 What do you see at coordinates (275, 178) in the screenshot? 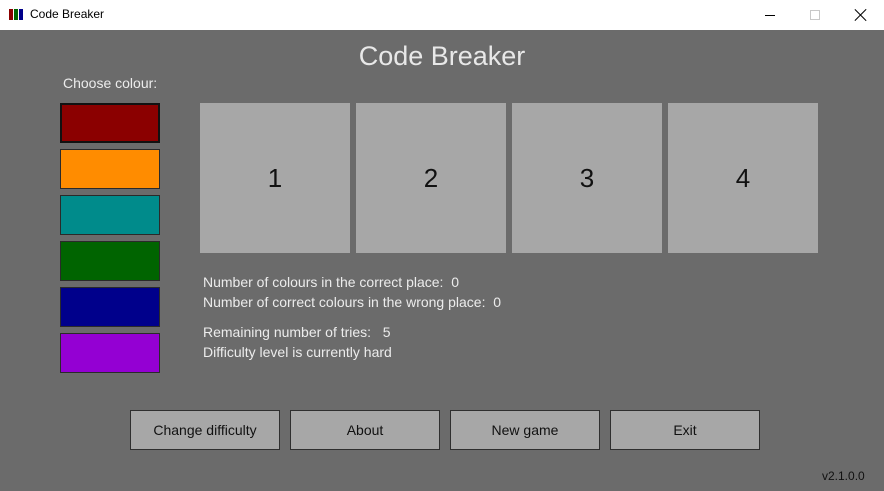
I see `code-slot-1: 1` at bounding box center [275, 178].